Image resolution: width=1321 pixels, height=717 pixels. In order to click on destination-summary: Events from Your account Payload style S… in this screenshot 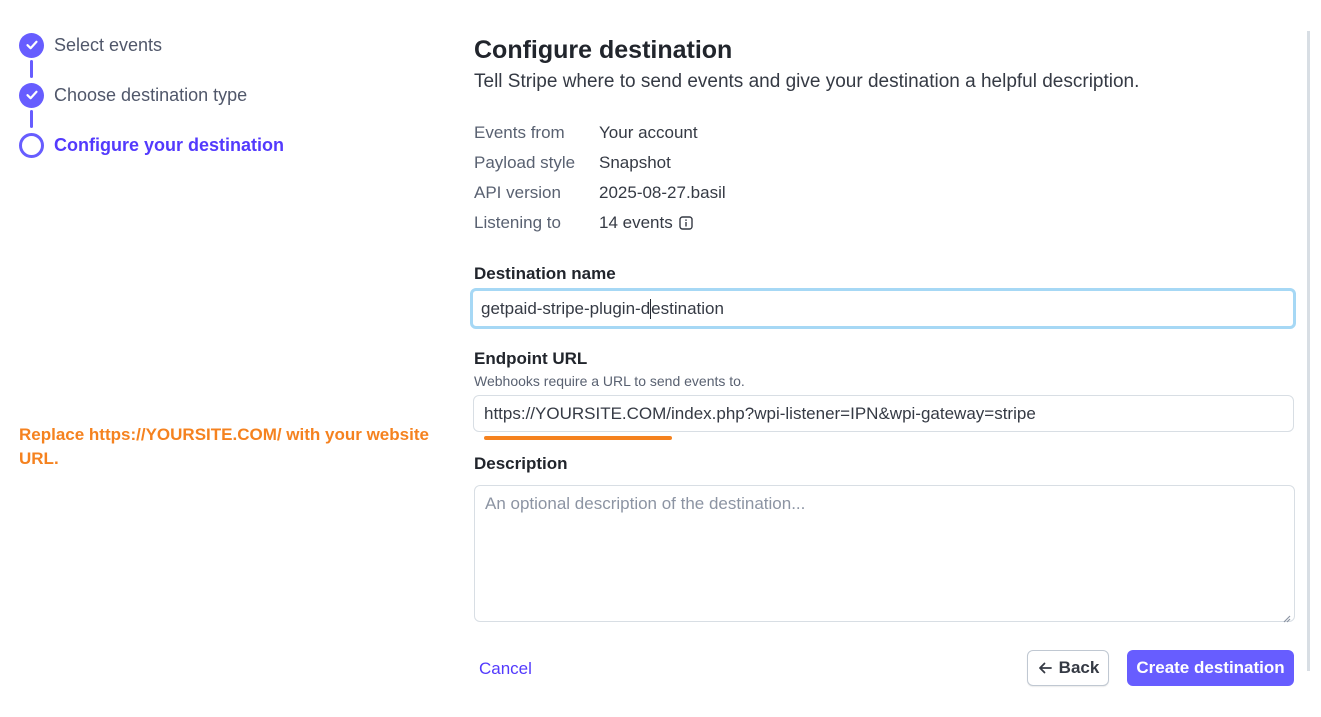, I will do `click(724, 178)`.